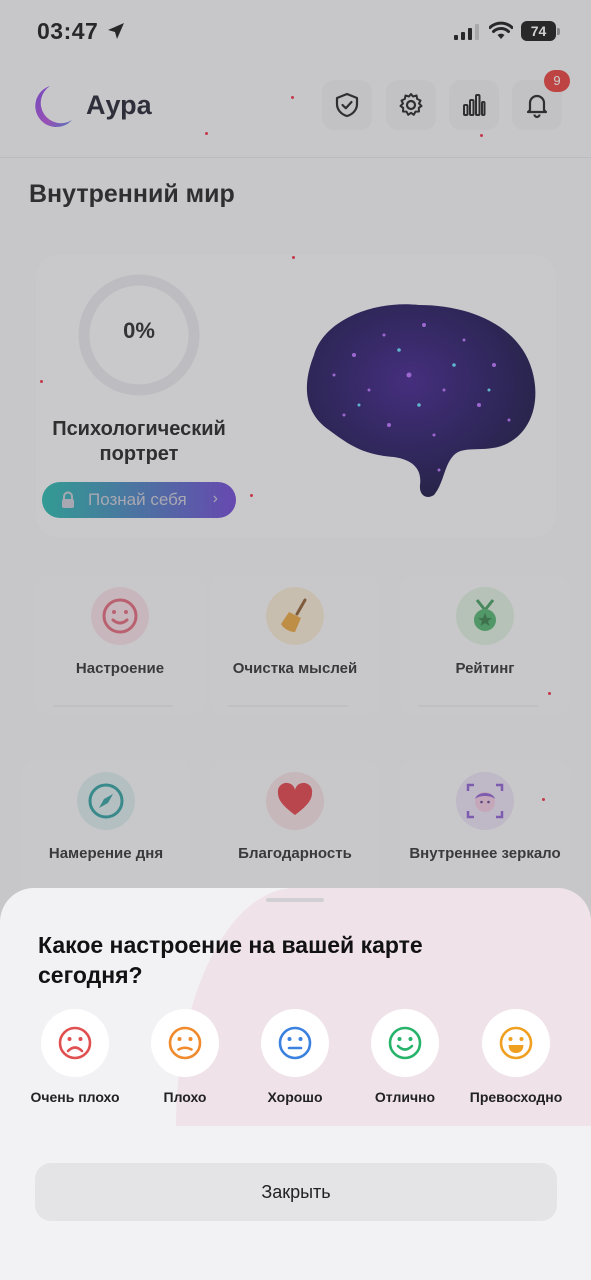  What do you see at coordinates (296, 1192) in the screenshot?
I see `close-button: Закрыть` at bounding box center [296, 1192].